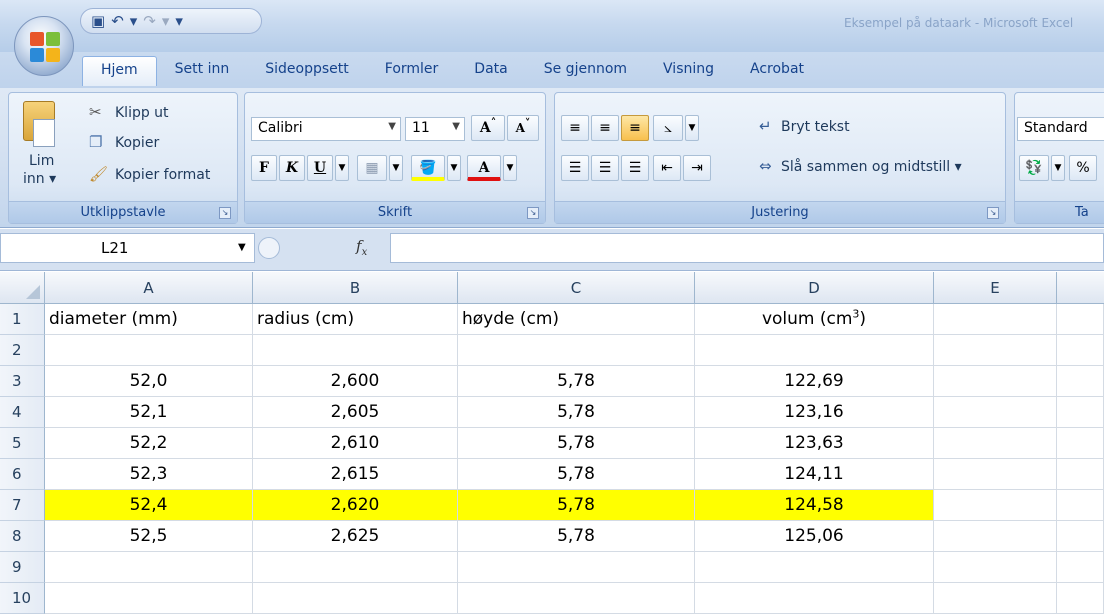 Image resolution: width=1104 pixels, height=614 pixels. I want to click on borders-icon: ▦, so click(372, 168).